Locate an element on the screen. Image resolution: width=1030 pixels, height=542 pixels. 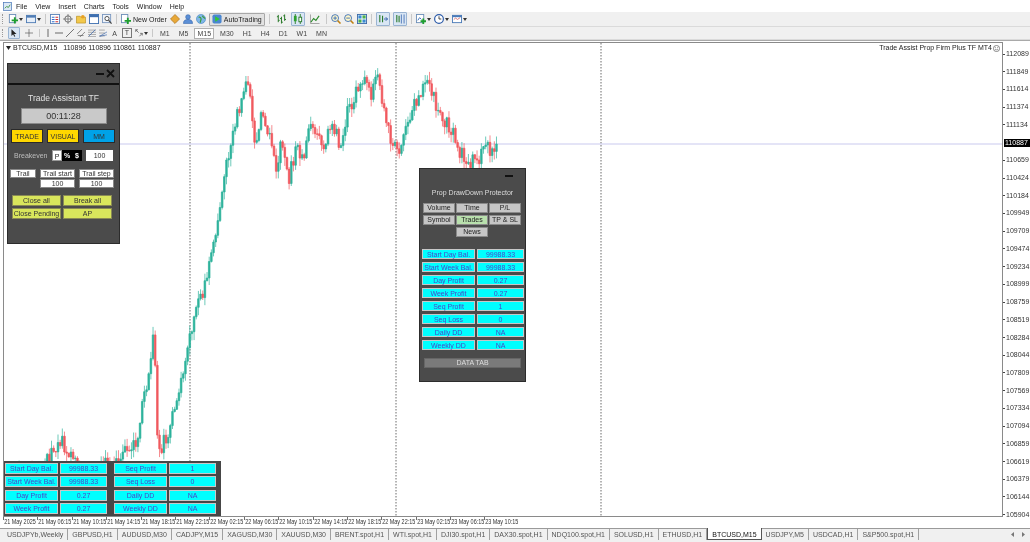
bars-arrow-icon is located at coordinates (382, 19).